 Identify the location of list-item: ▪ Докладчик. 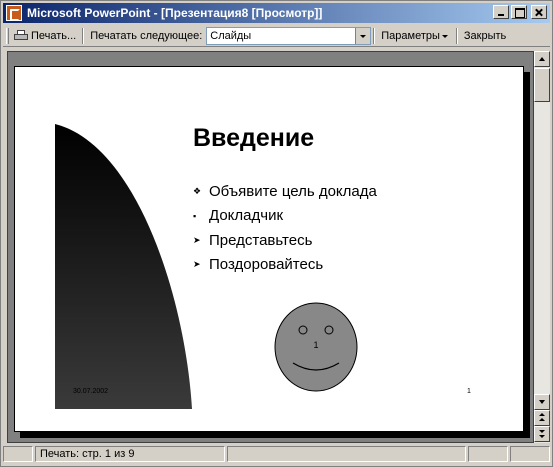
(285, 216).